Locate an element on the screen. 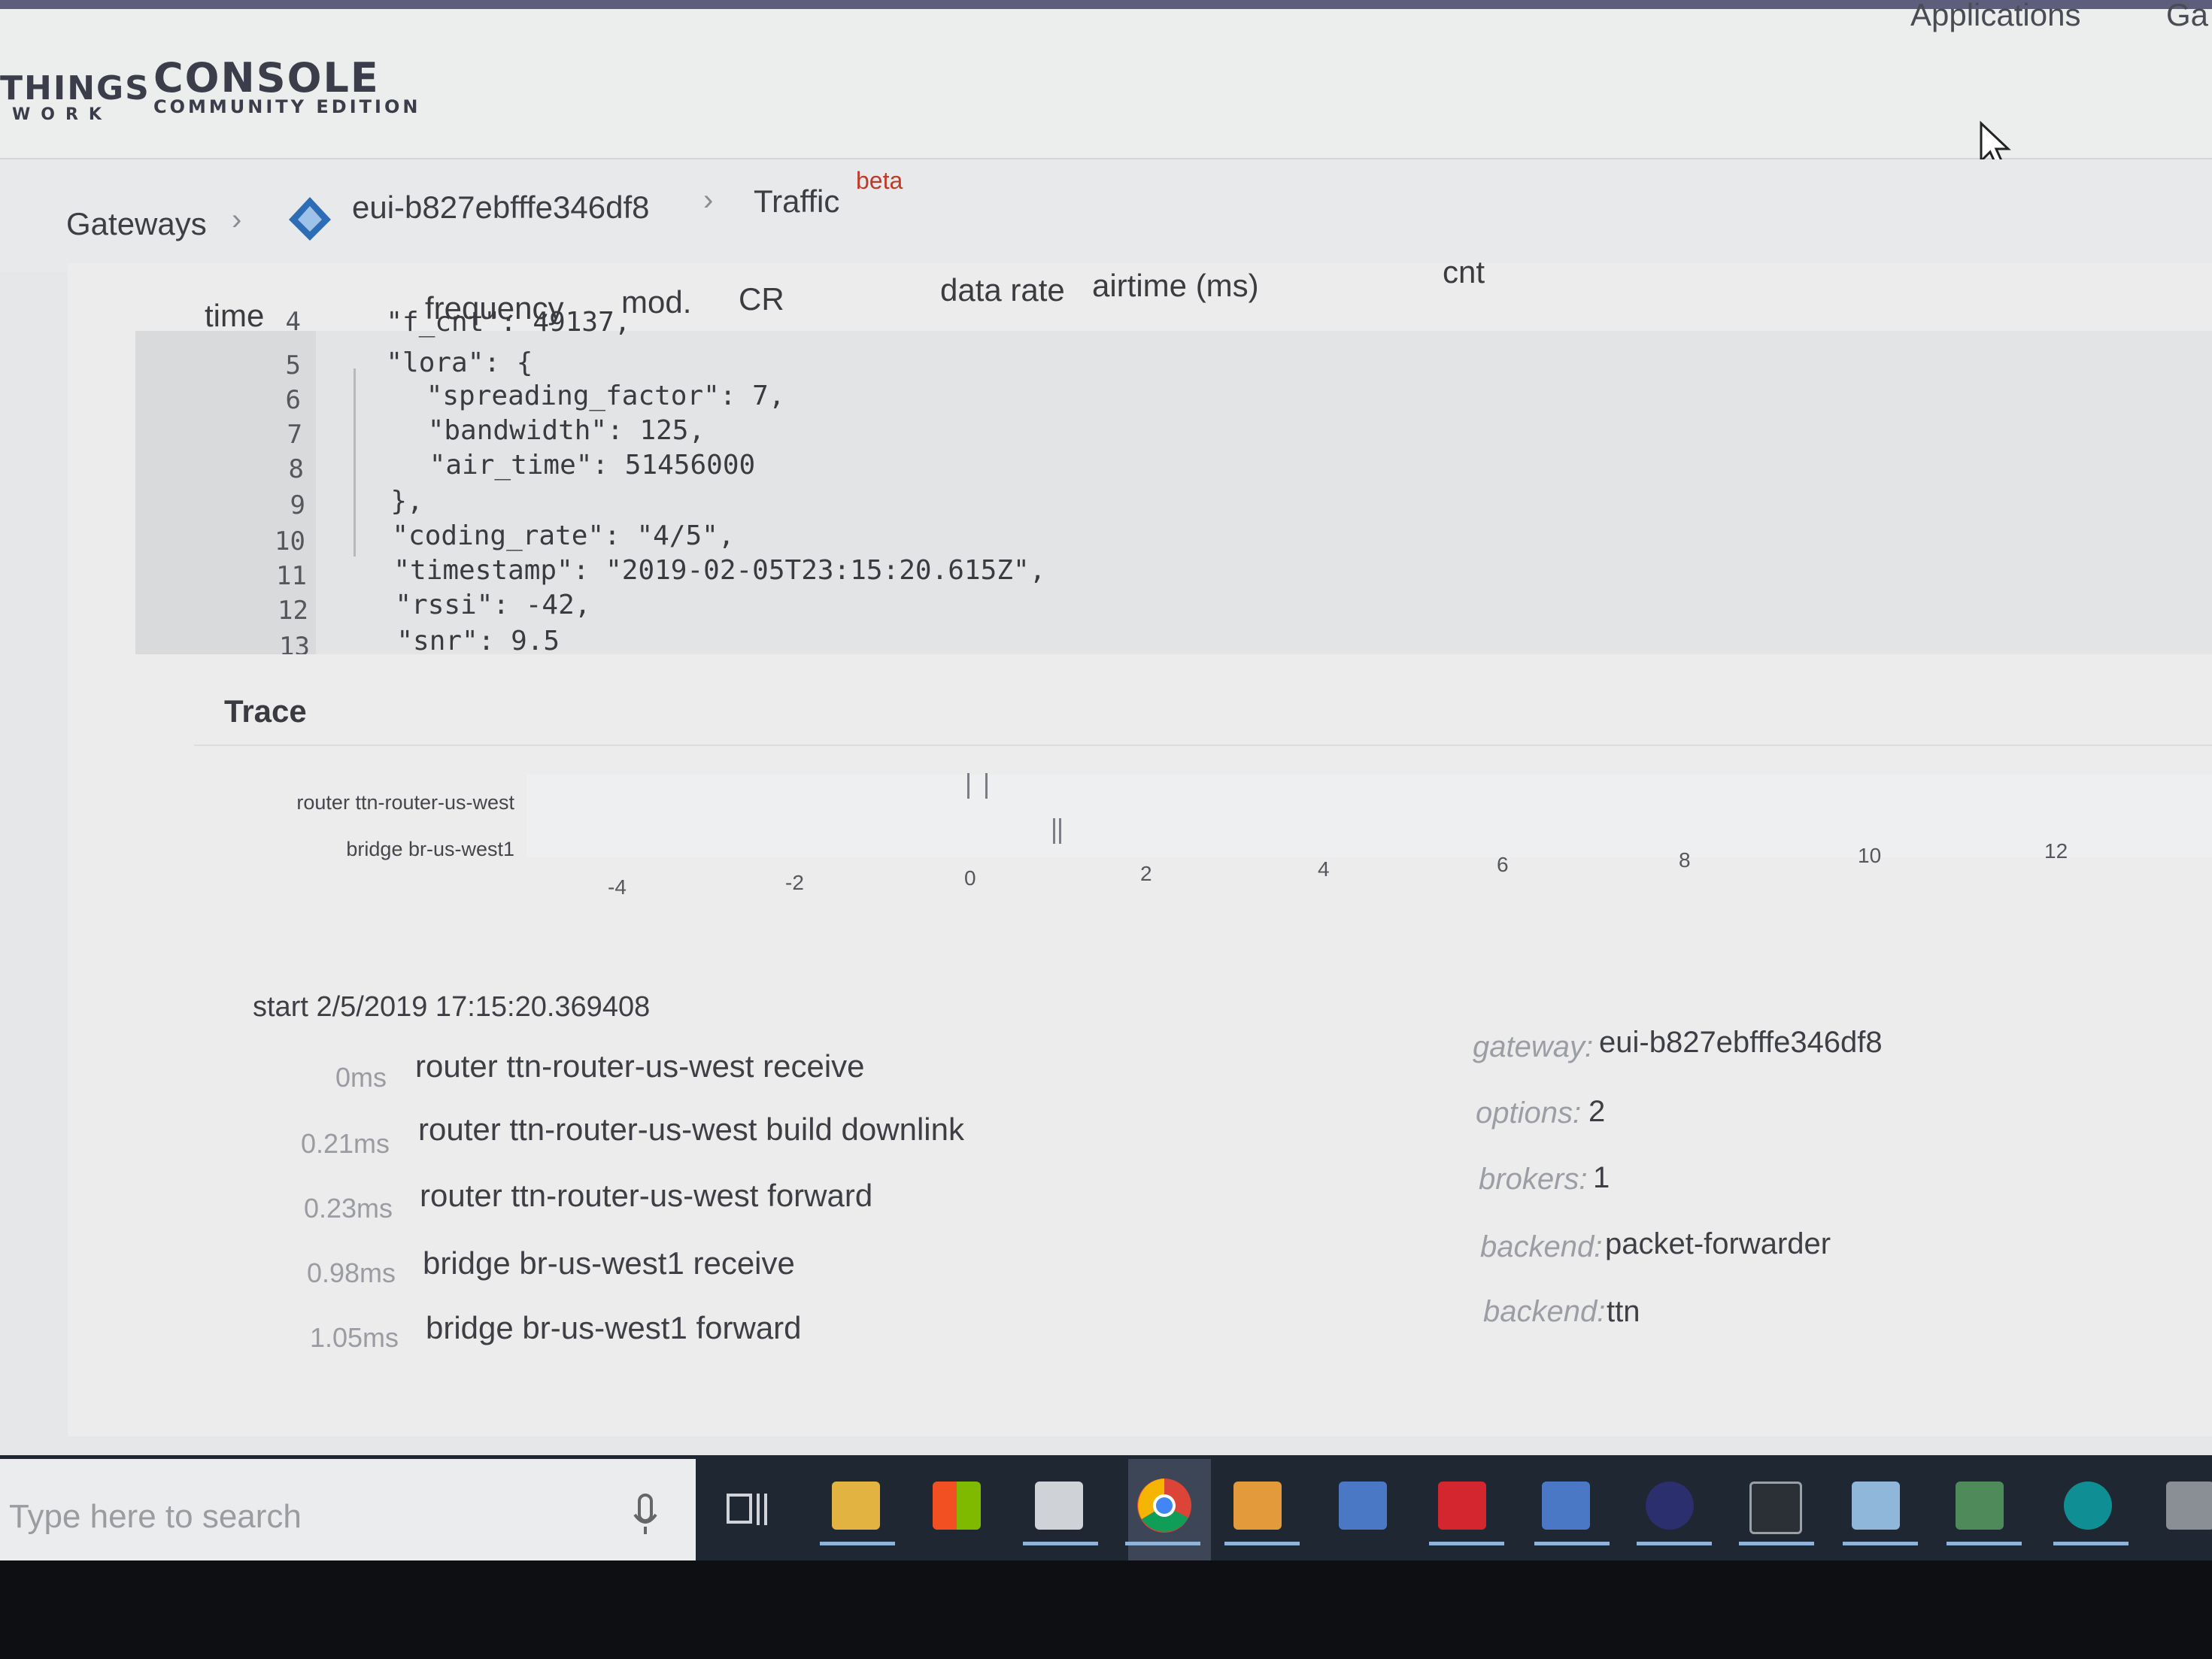 The width and height of the screenshot is (2212, 1659). line-number: 4 is located at coordinates (293, 322).